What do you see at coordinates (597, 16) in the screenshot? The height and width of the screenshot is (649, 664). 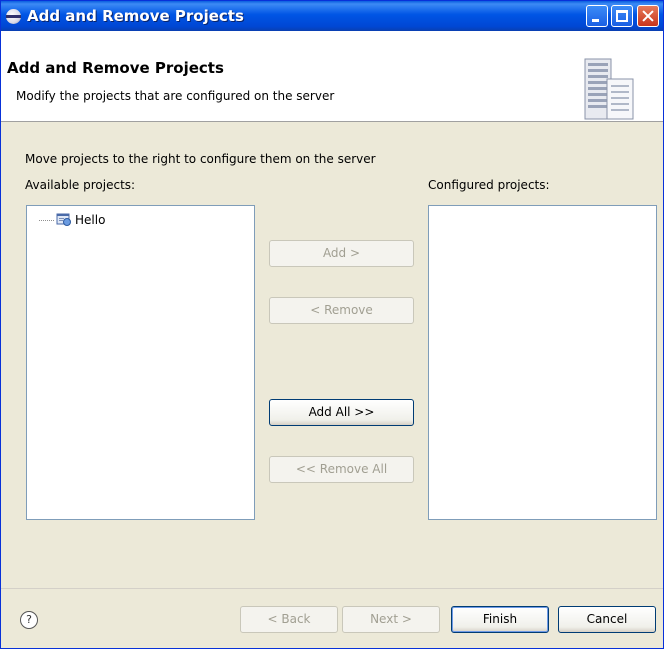 I see `minimize-button` at bounding box center [597, 16].